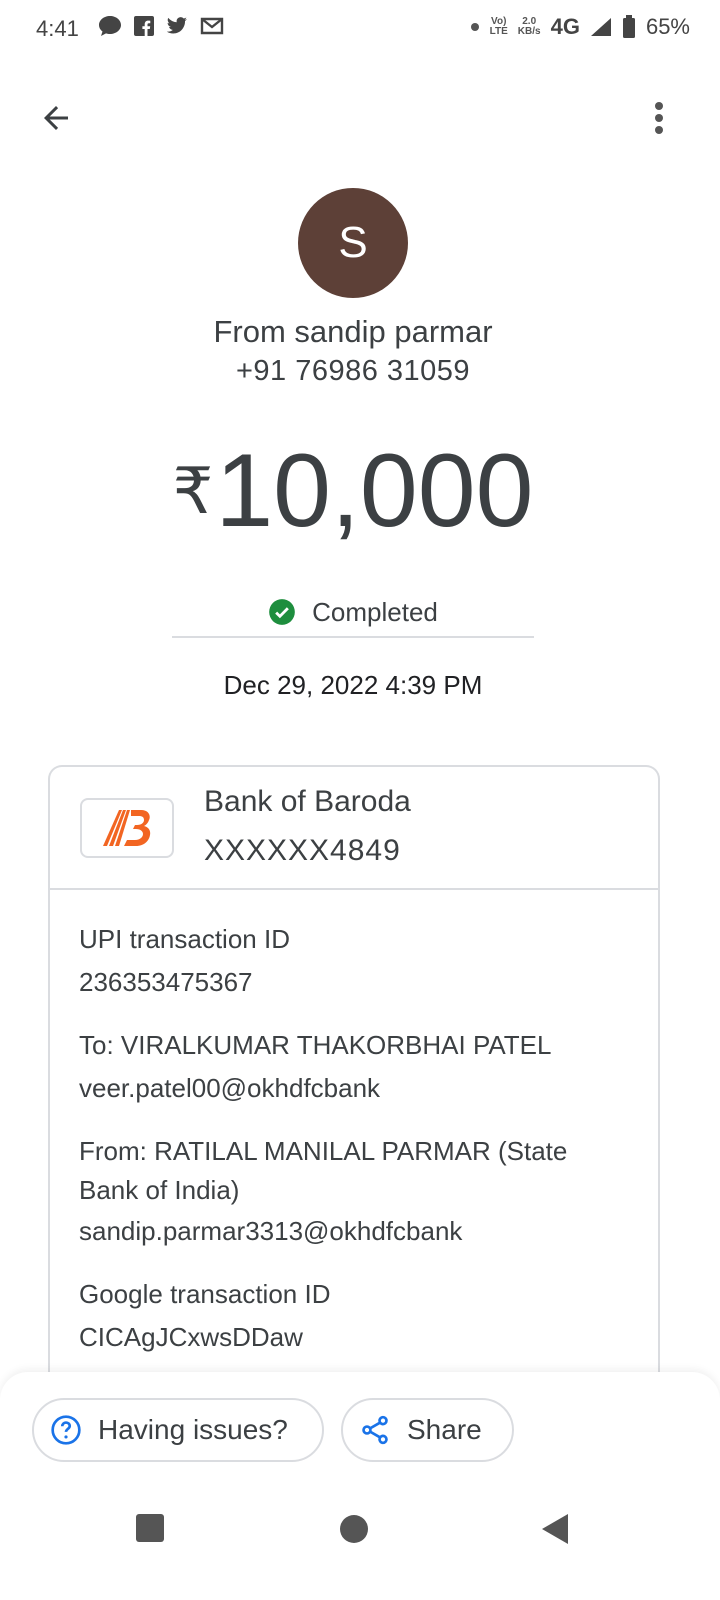  I want to click on sender-name: From sandip parmar, so click(353, 331).